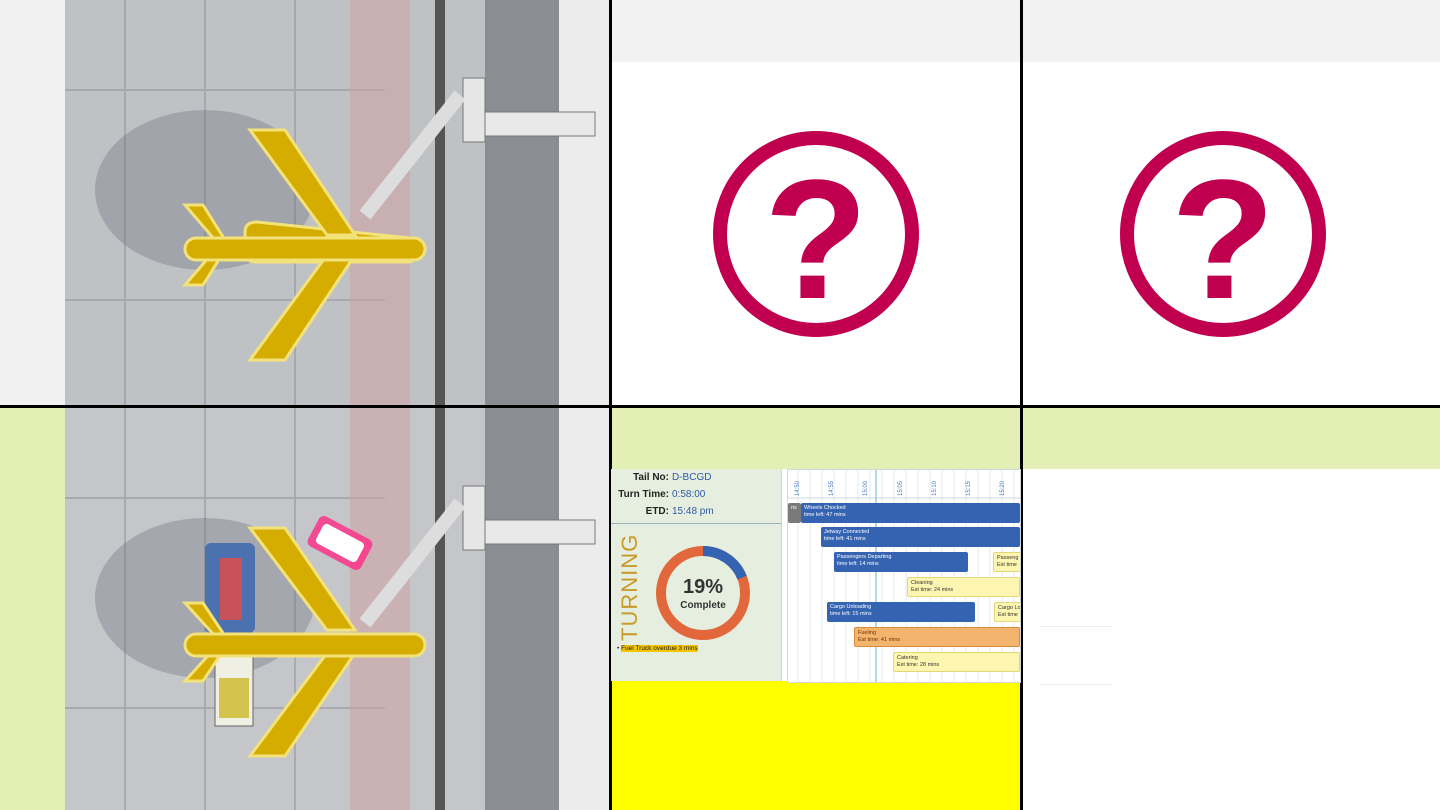  What do you see at coordinates (703, 605) in the screenshot?
I see `complete-text: Complete` at bounding box center [703, 605].